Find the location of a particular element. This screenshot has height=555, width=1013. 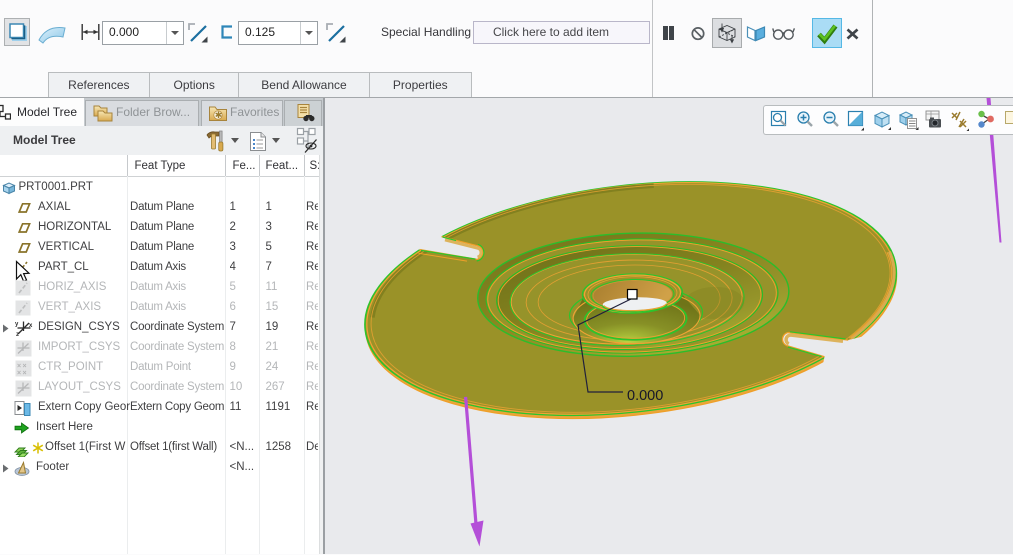

svg-text: x is located at coordinates (31, 326).